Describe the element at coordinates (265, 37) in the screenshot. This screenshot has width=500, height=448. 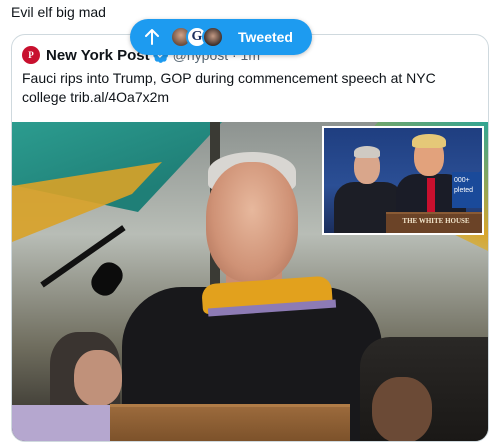
I see `toast-label: Tweeted` at that location.